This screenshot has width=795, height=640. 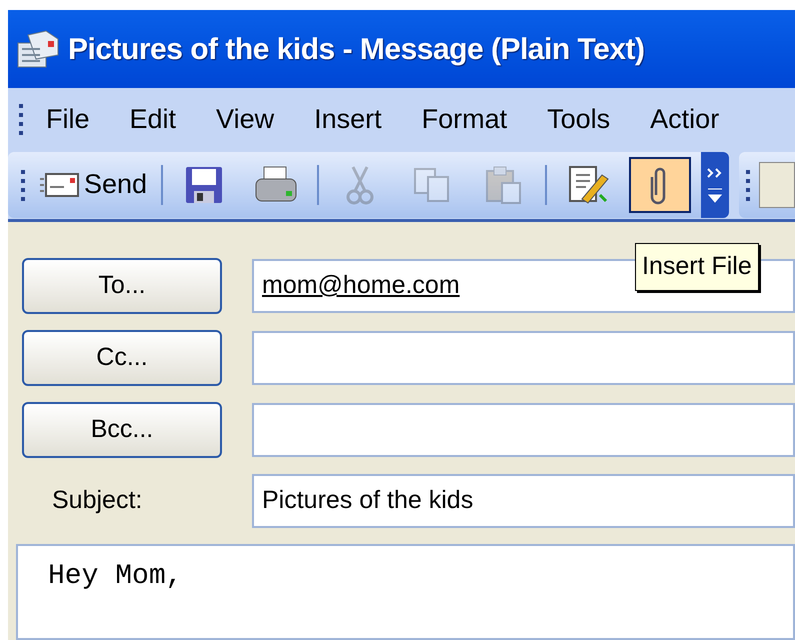 What do you see at coordinates (245, 119) in the screenshot?
I see `menu-item: View` at bounding box center [245, 119].